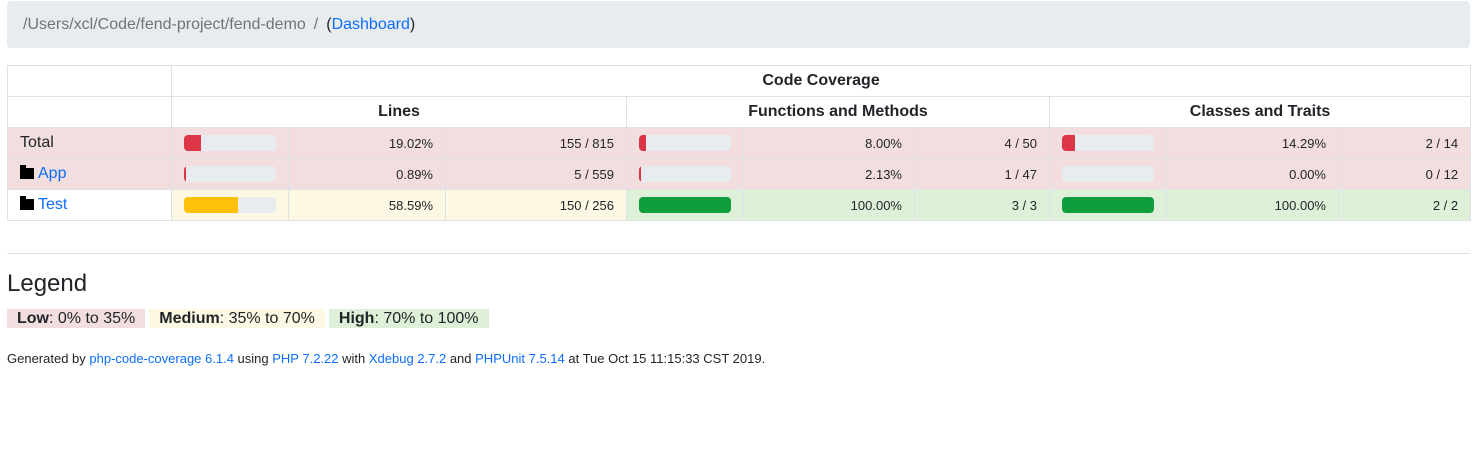 Image resolution: width=1478 pixels, height=451 pixels. What do you see at coordinates (92, 318) in the screenshot?
I see `legend-low-range: : 0% to 35%` at bounding box center [92, 318].